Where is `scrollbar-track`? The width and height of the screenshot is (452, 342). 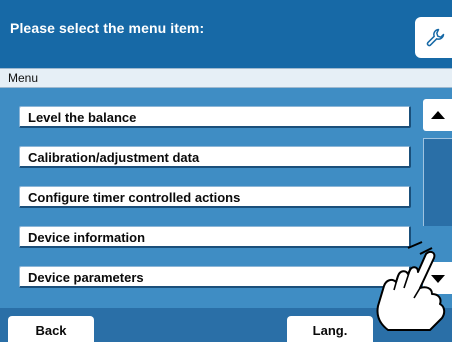
scrollbar-track is located at coordinates (437, 182).